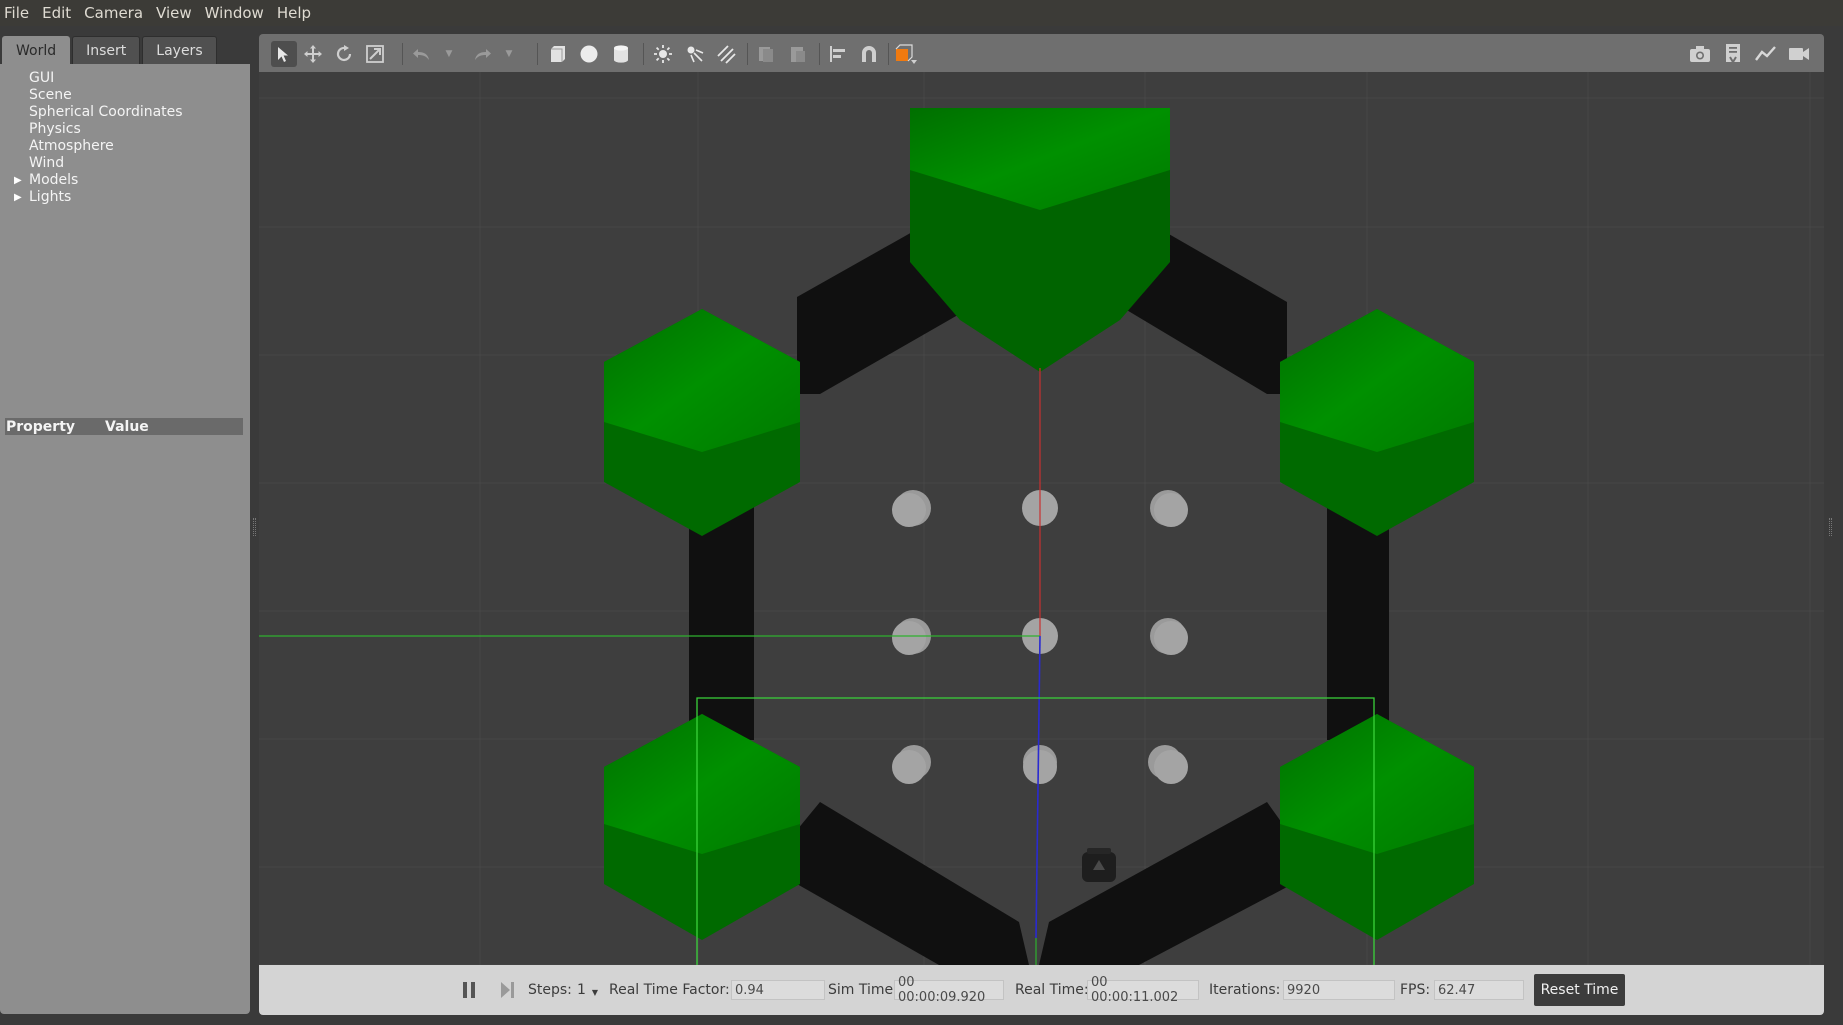 The image size is (1843, 1025). I want to click on tree-item-label: Spherical Coordinates, so click(106, 112).